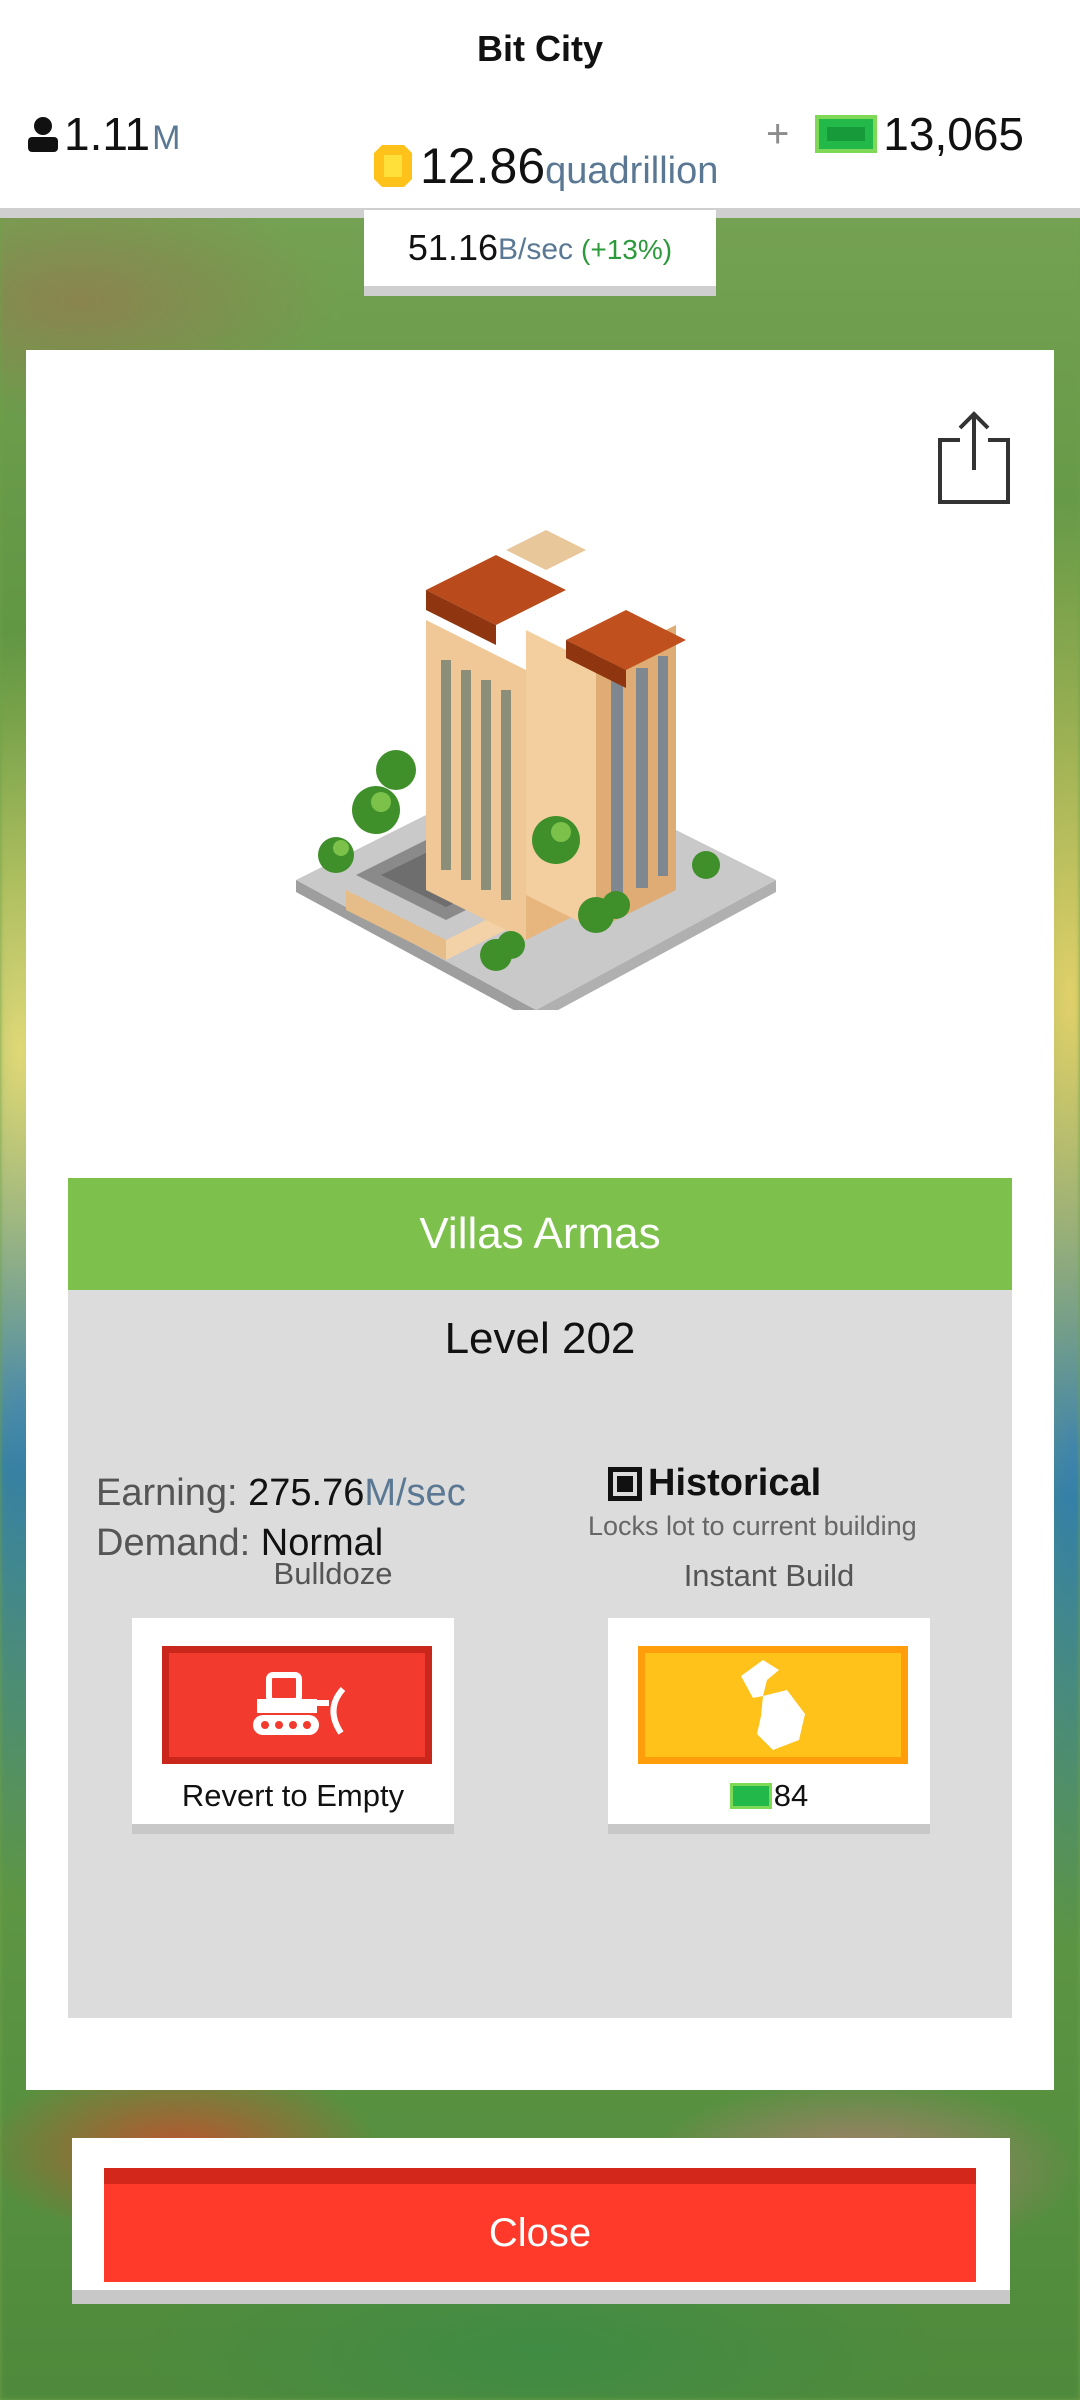 This screenshot has width=1080, height=2400. I want to click on hammer-icon, so click(773, 1705).